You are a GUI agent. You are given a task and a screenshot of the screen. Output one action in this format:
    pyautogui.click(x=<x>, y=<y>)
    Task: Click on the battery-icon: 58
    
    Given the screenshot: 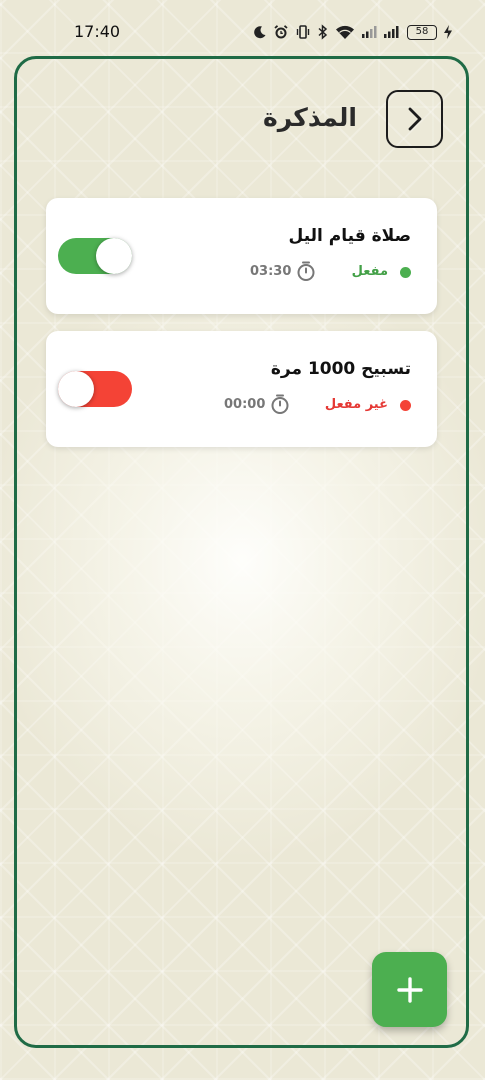 What is the action you would take?
    pyautogui.click(x=422, y=32)
    